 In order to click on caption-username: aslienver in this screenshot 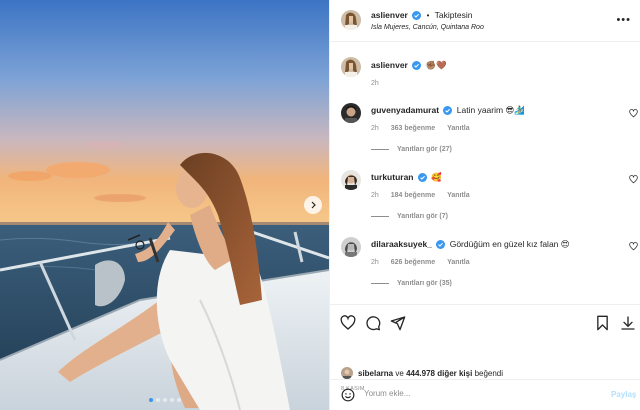, I will do `click(389, 65)`.